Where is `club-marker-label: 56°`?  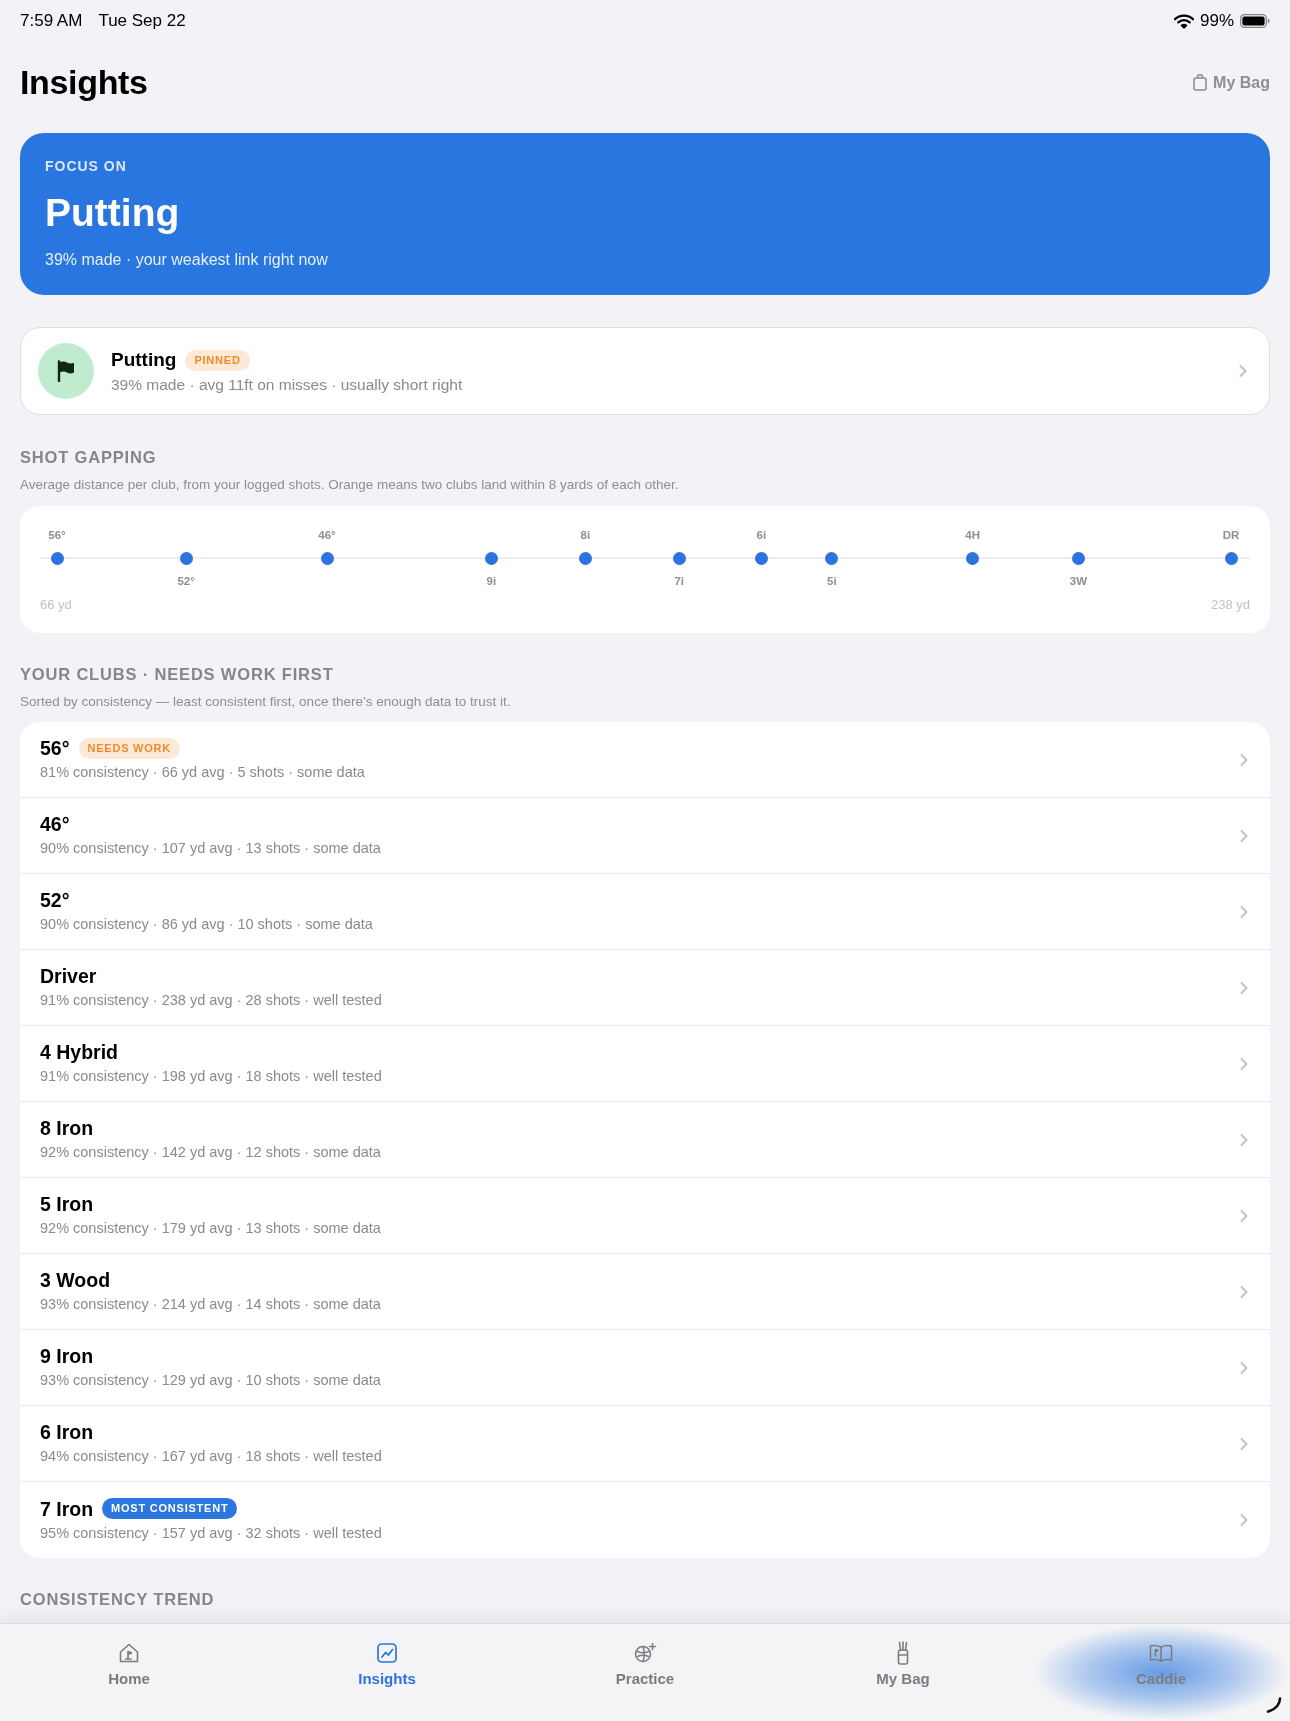
club-marker-label: 56° is located at coordinates (57, 535).